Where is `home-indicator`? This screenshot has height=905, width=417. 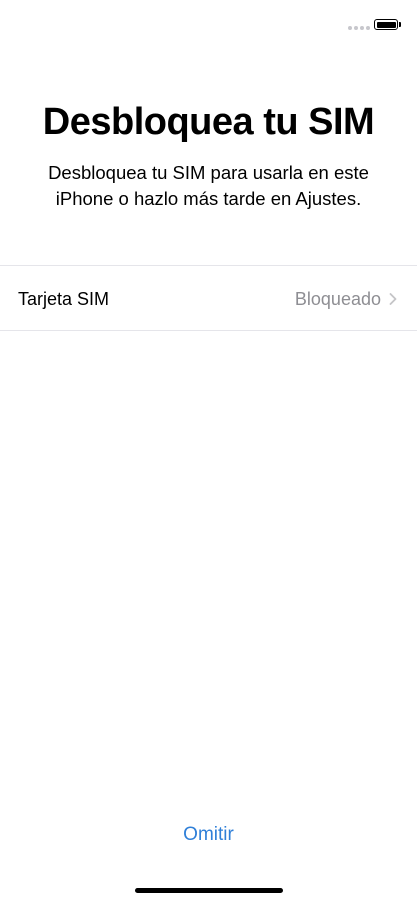 home-indicator is located at coordinates (209, 890).